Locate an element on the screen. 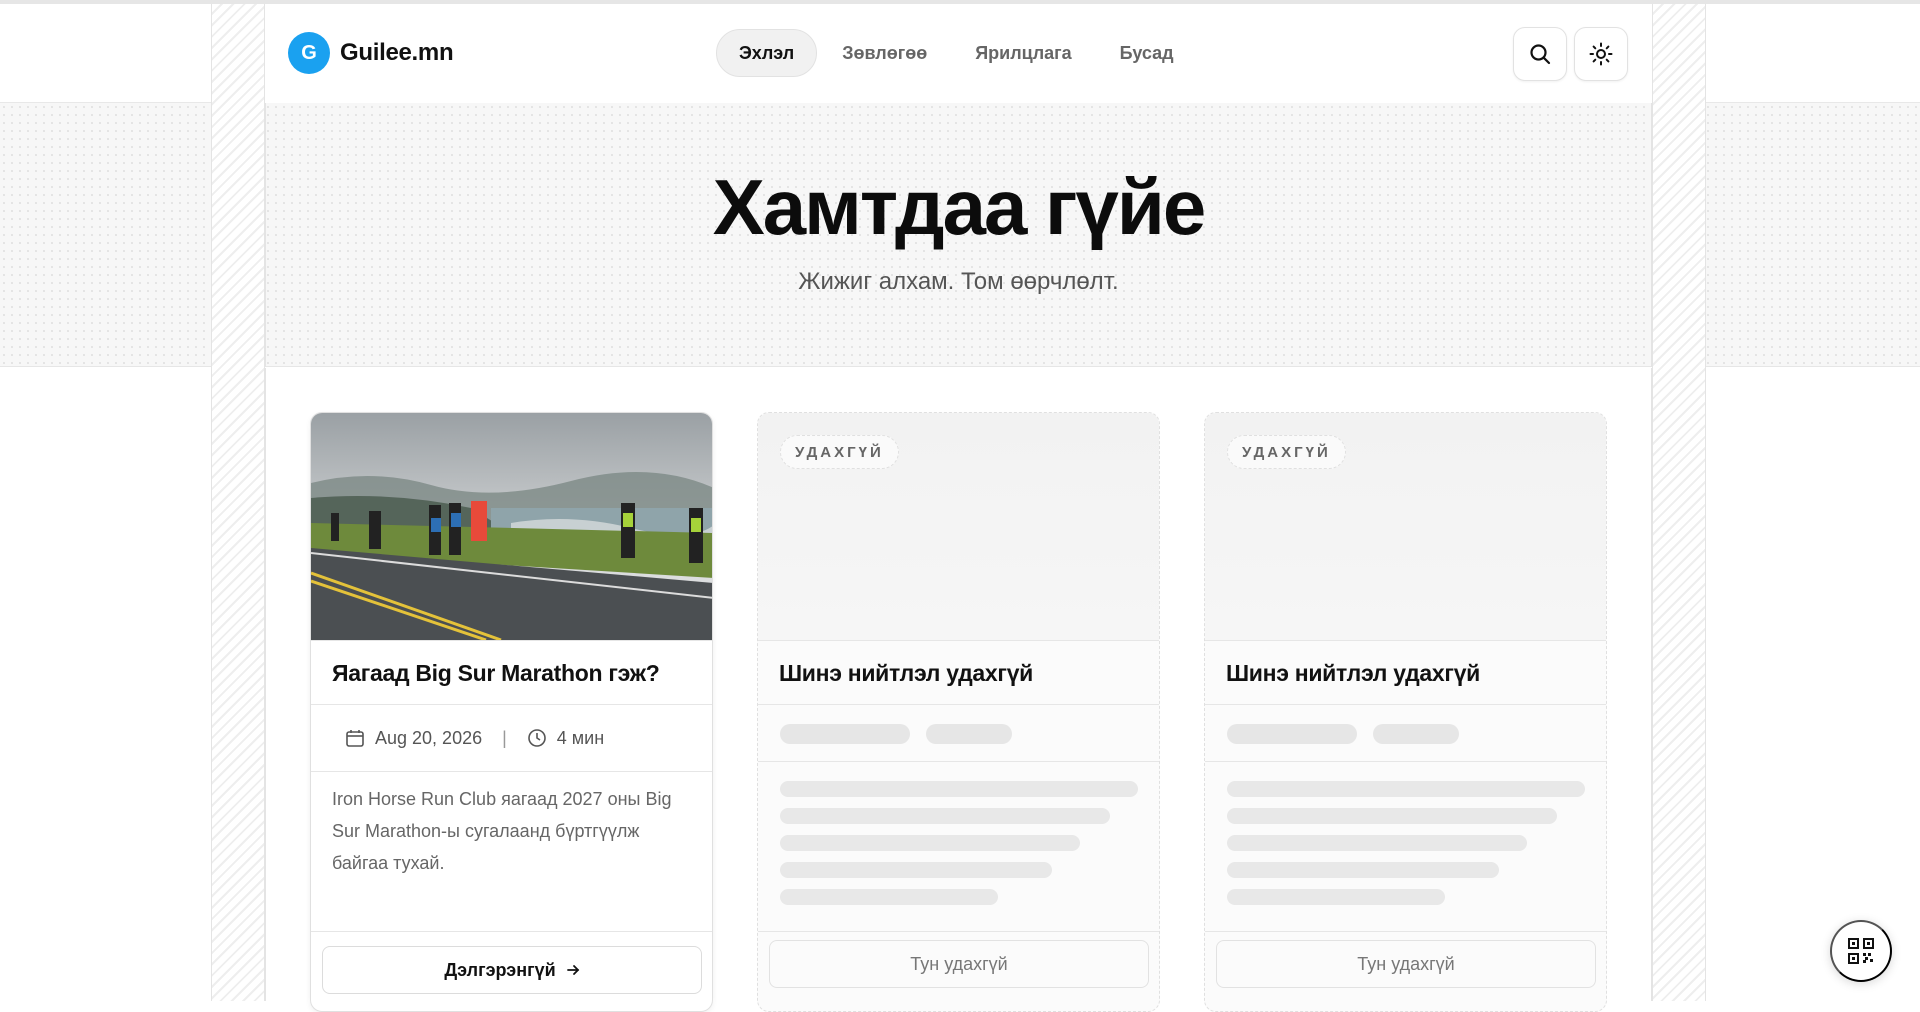  search-button is located at coordinates (1540, 54).